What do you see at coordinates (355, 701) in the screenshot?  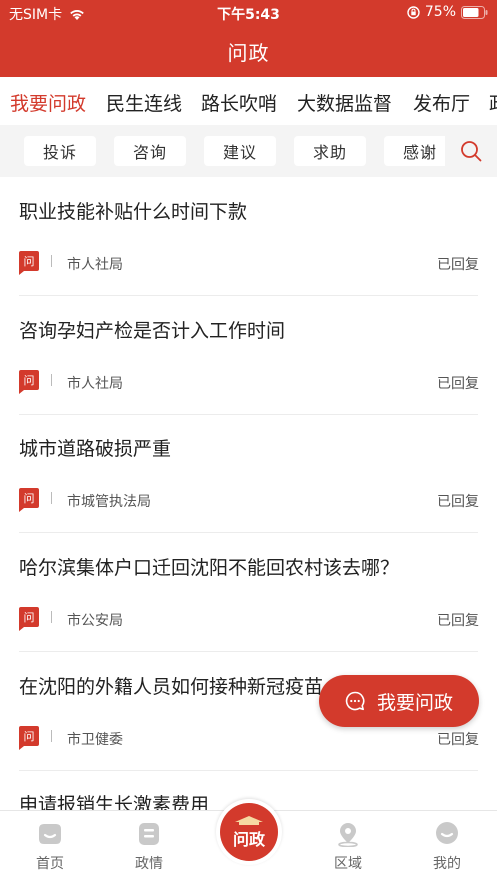 I see `chat-bubble-icon` at bounding box center [355, 701].